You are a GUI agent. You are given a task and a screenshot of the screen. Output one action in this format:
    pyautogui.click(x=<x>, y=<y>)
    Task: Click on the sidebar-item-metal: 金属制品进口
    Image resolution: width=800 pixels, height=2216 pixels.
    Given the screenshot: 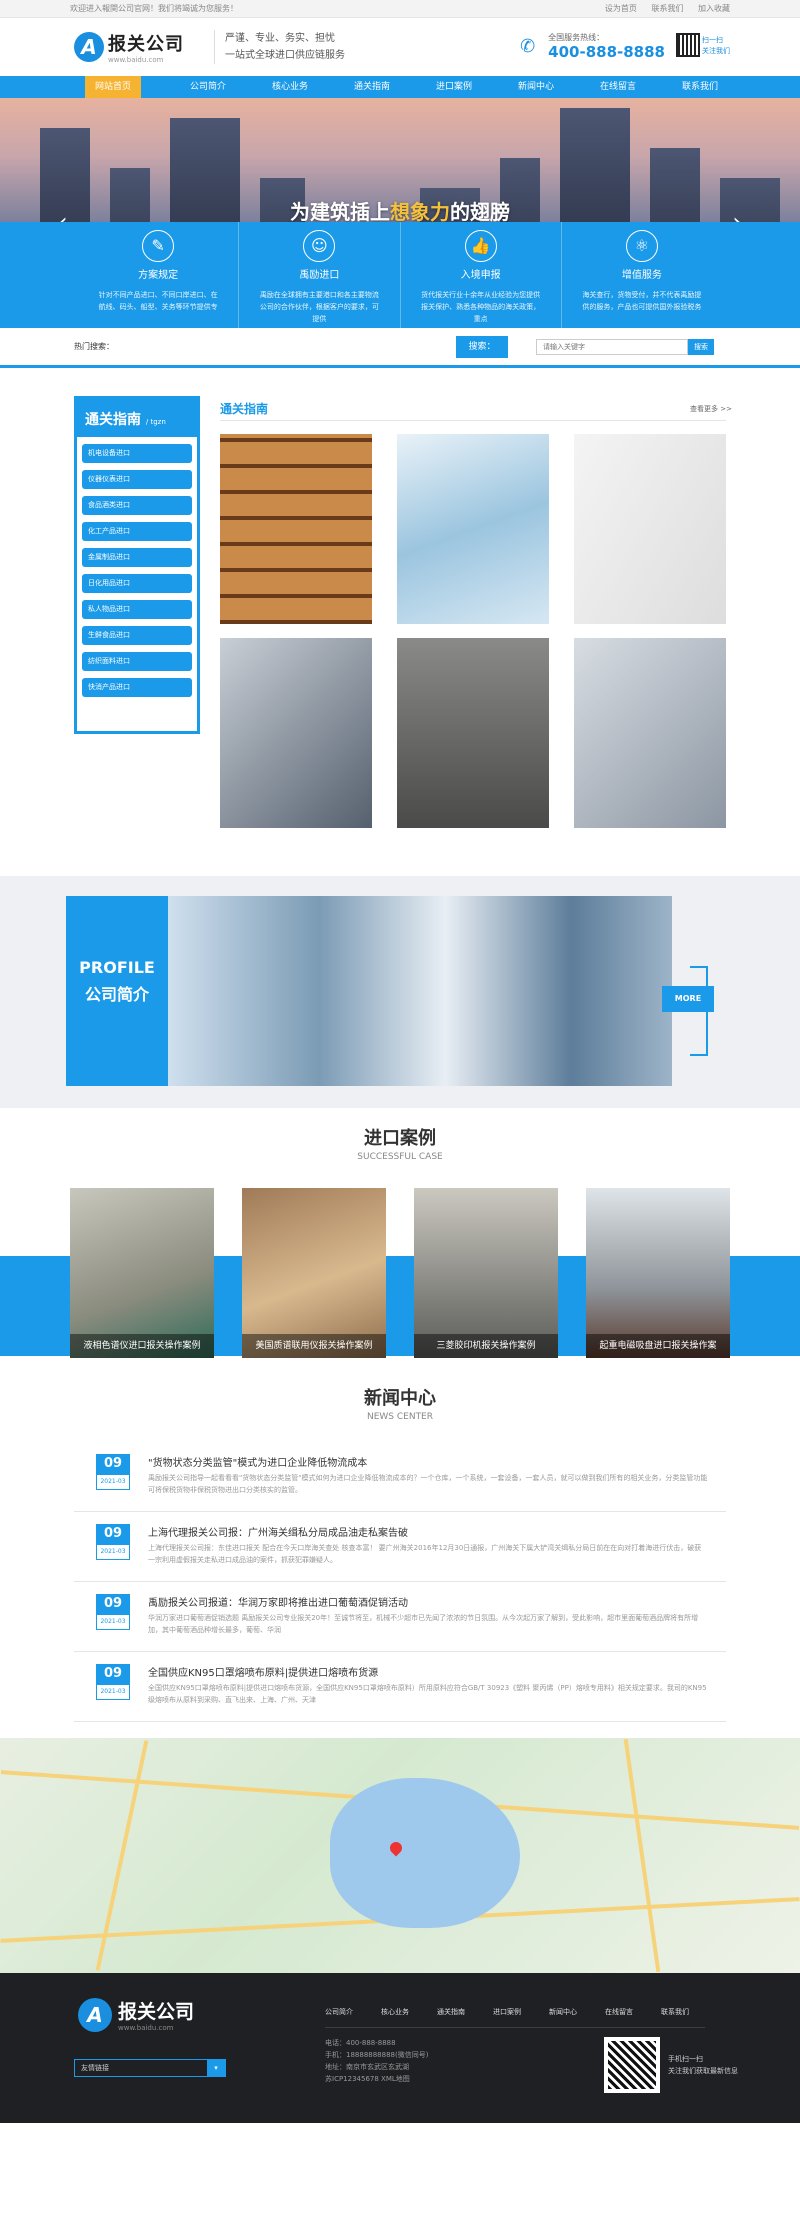 What is the action you would take?
    pyautogui.click(x=137, y=557)
    